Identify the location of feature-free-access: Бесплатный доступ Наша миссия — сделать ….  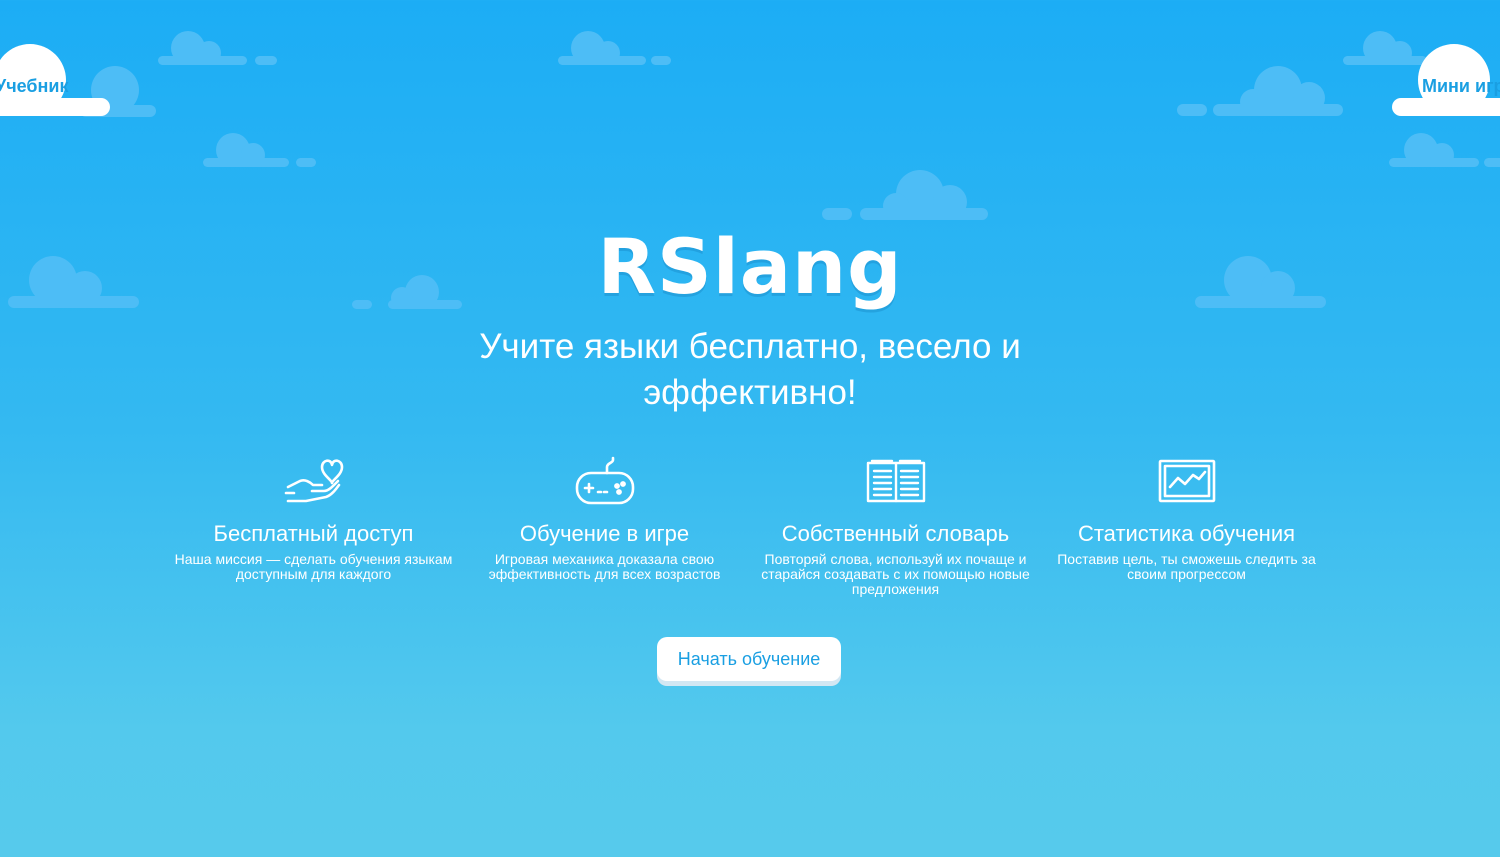
(313, 526).